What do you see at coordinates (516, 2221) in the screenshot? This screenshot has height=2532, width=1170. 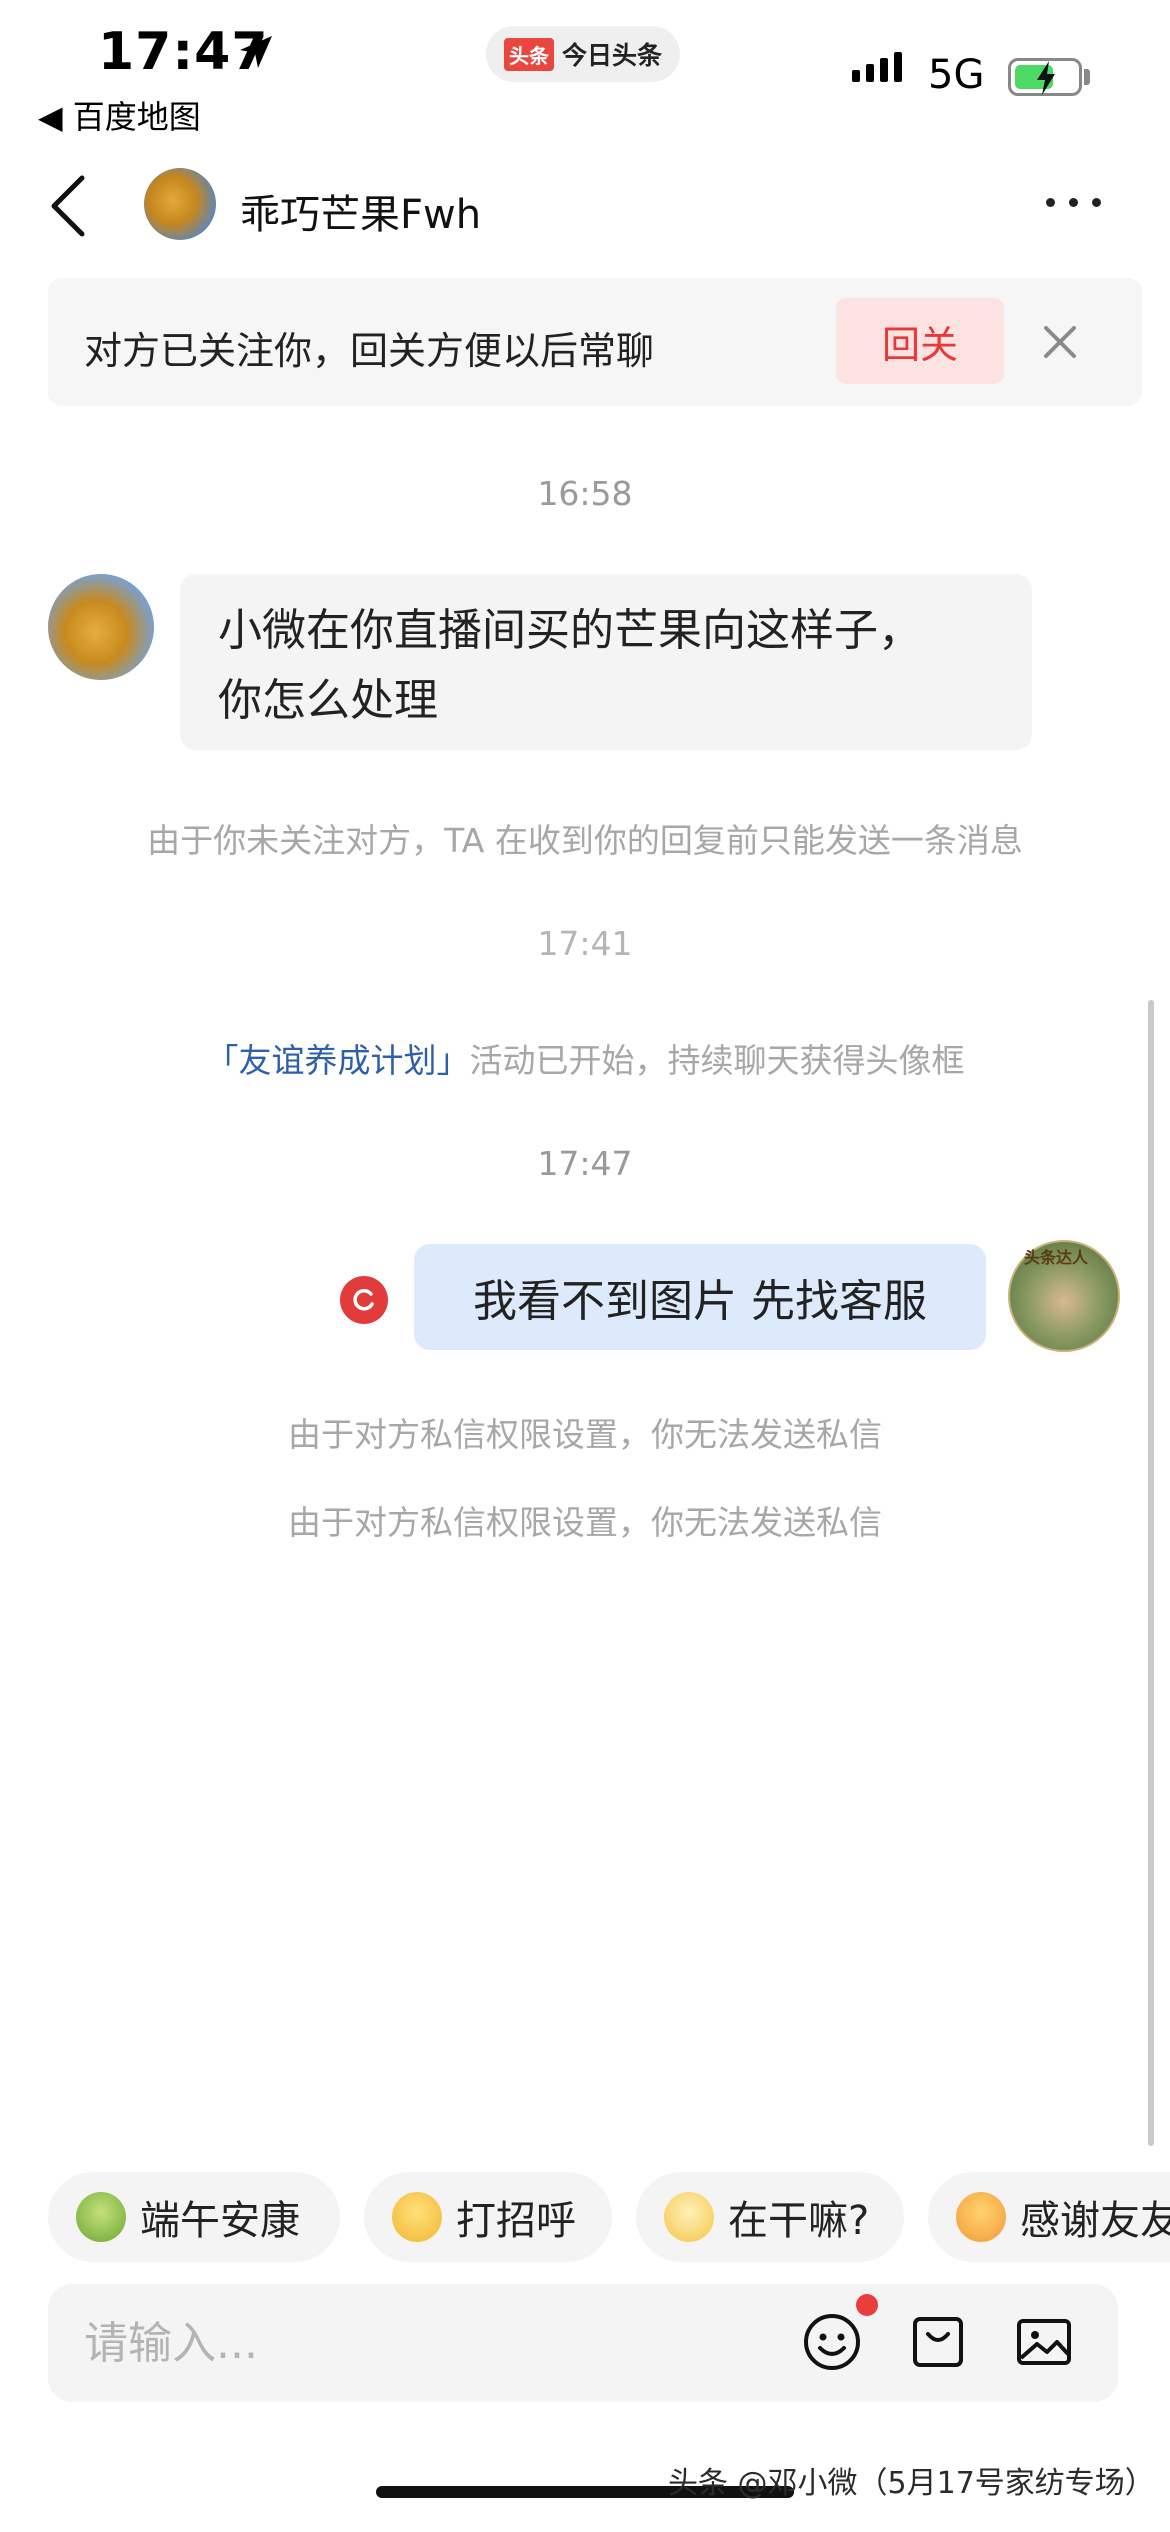 I see `quick-reply-label: 打招呼` at bounding box center [516, 2221].